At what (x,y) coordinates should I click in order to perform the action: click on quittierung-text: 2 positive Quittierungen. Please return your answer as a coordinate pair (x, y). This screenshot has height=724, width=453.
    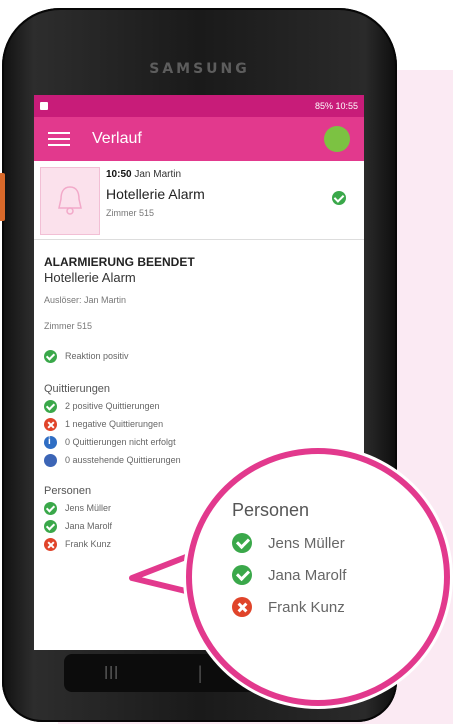
    Looking at the image, I should click on (112, 406).